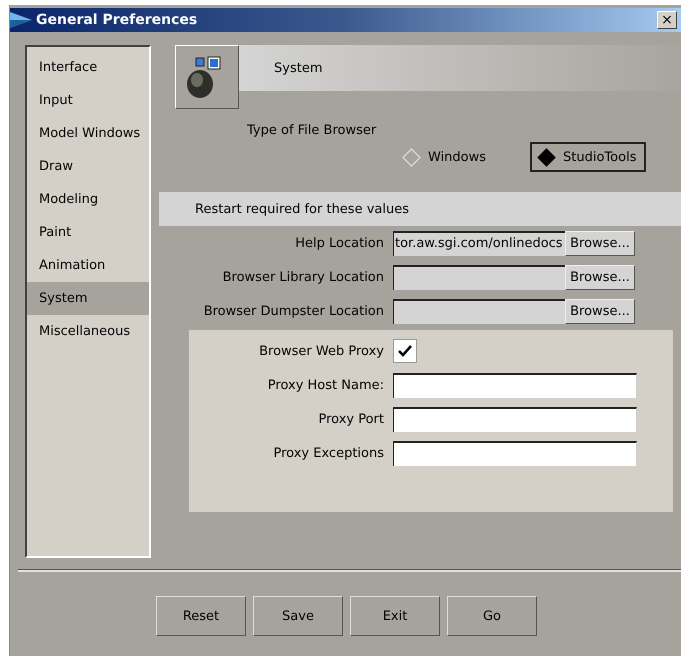 Image resolution: width=681 pixels, height=656 pixels. What do you see at coordinates (21, 20) in the screenshot?
I see `app-logo-icon` at bounding box center [21, 20].